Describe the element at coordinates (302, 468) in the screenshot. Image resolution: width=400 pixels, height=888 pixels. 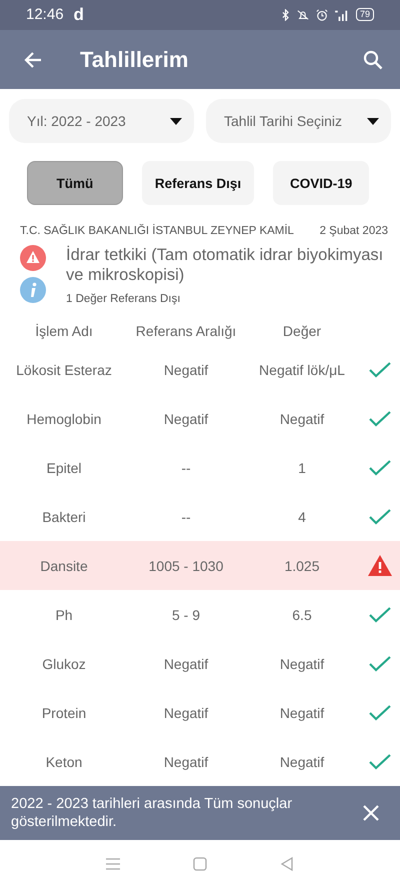
I see `table-cell-text: 1` at that location.